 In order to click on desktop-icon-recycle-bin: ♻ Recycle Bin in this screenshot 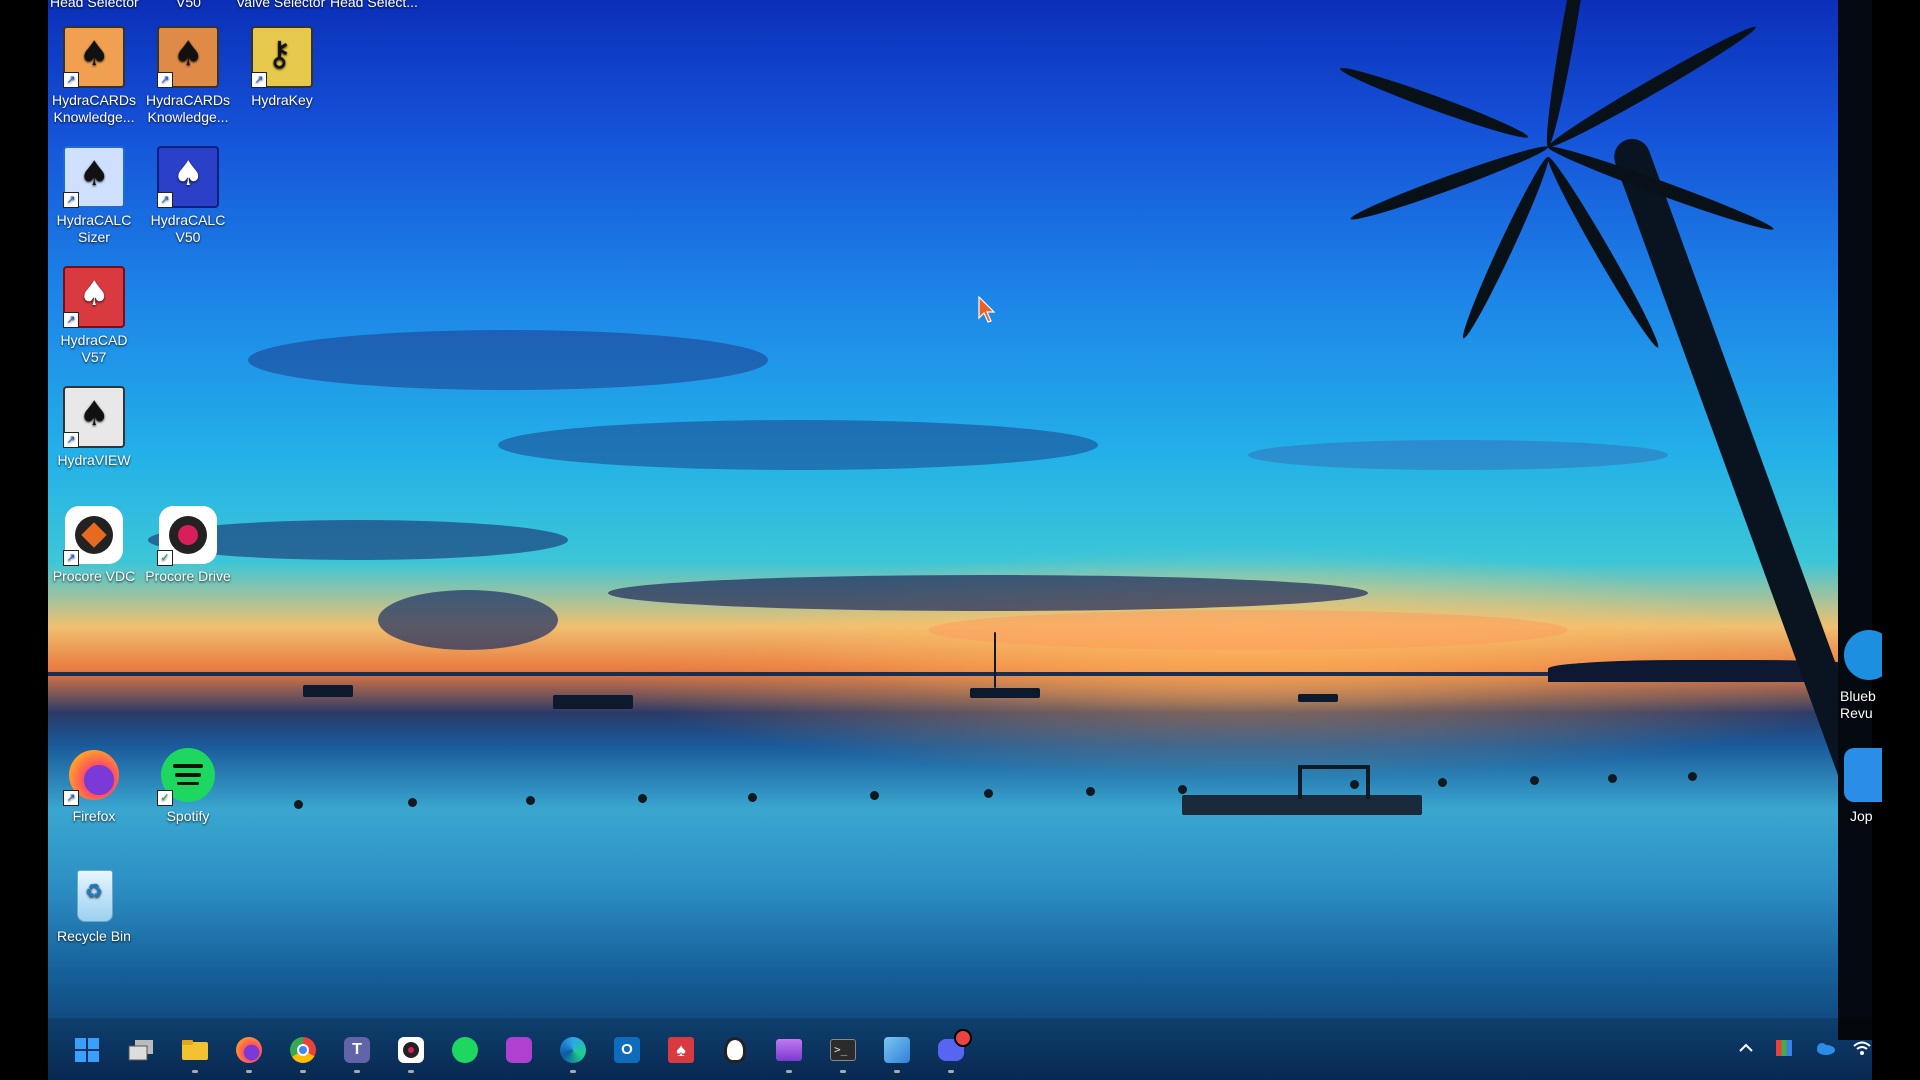, I will do `click(94, 905)`.